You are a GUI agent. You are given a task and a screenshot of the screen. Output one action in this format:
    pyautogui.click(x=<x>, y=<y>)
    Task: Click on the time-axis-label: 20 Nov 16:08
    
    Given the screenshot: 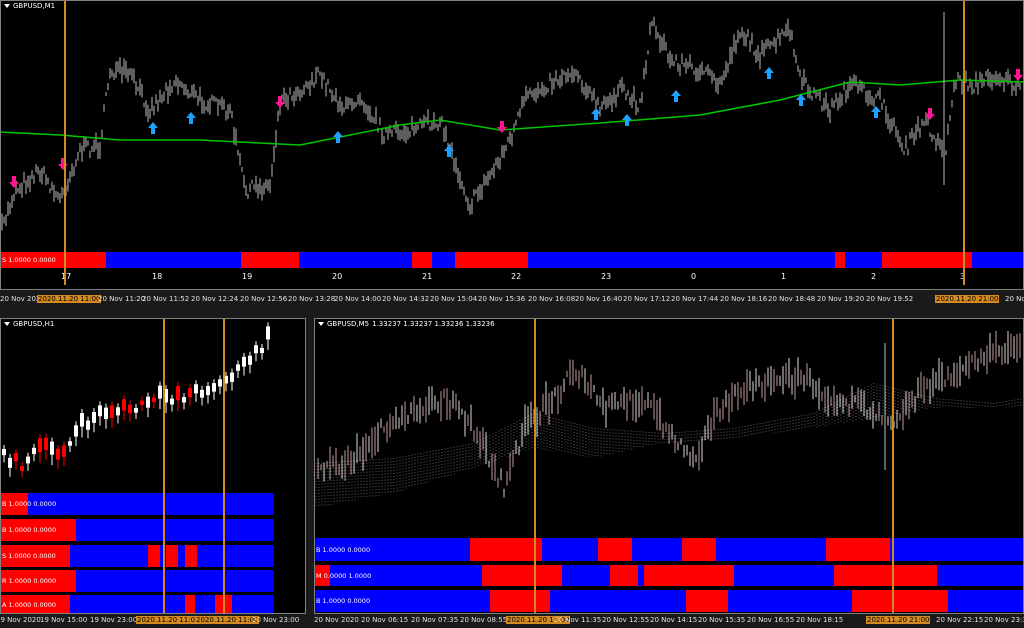 What is the action you would take?
    pyautogui.click(x=552, y=299)
    